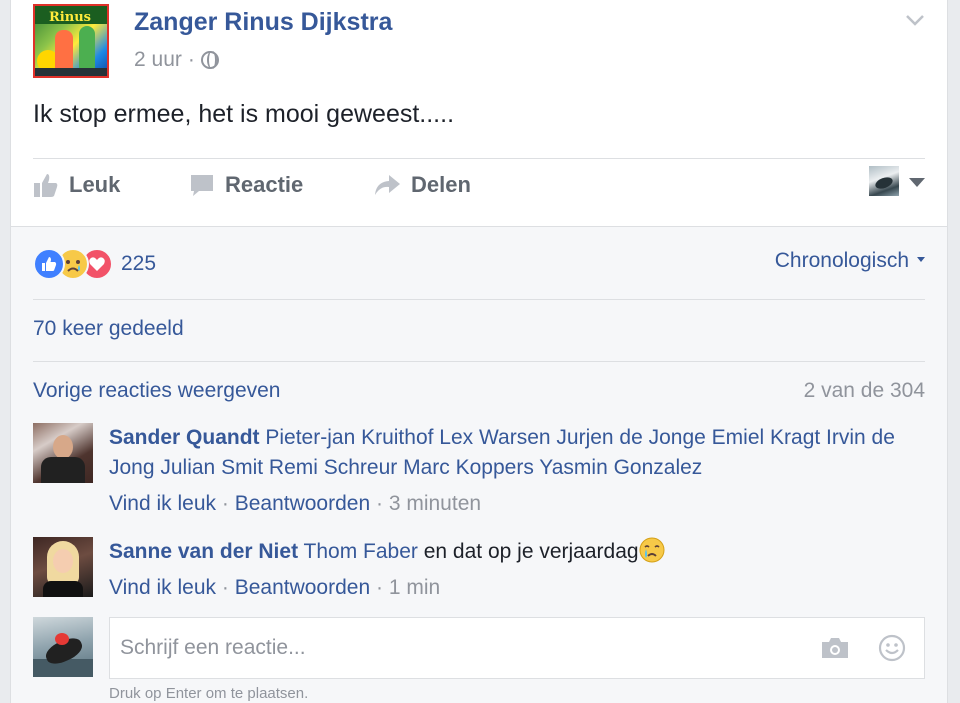  Describe the element at coordinates (263, 22) in the screenshot. I see `page-name-link: Zanger Rinus Dijkstra` at that location.